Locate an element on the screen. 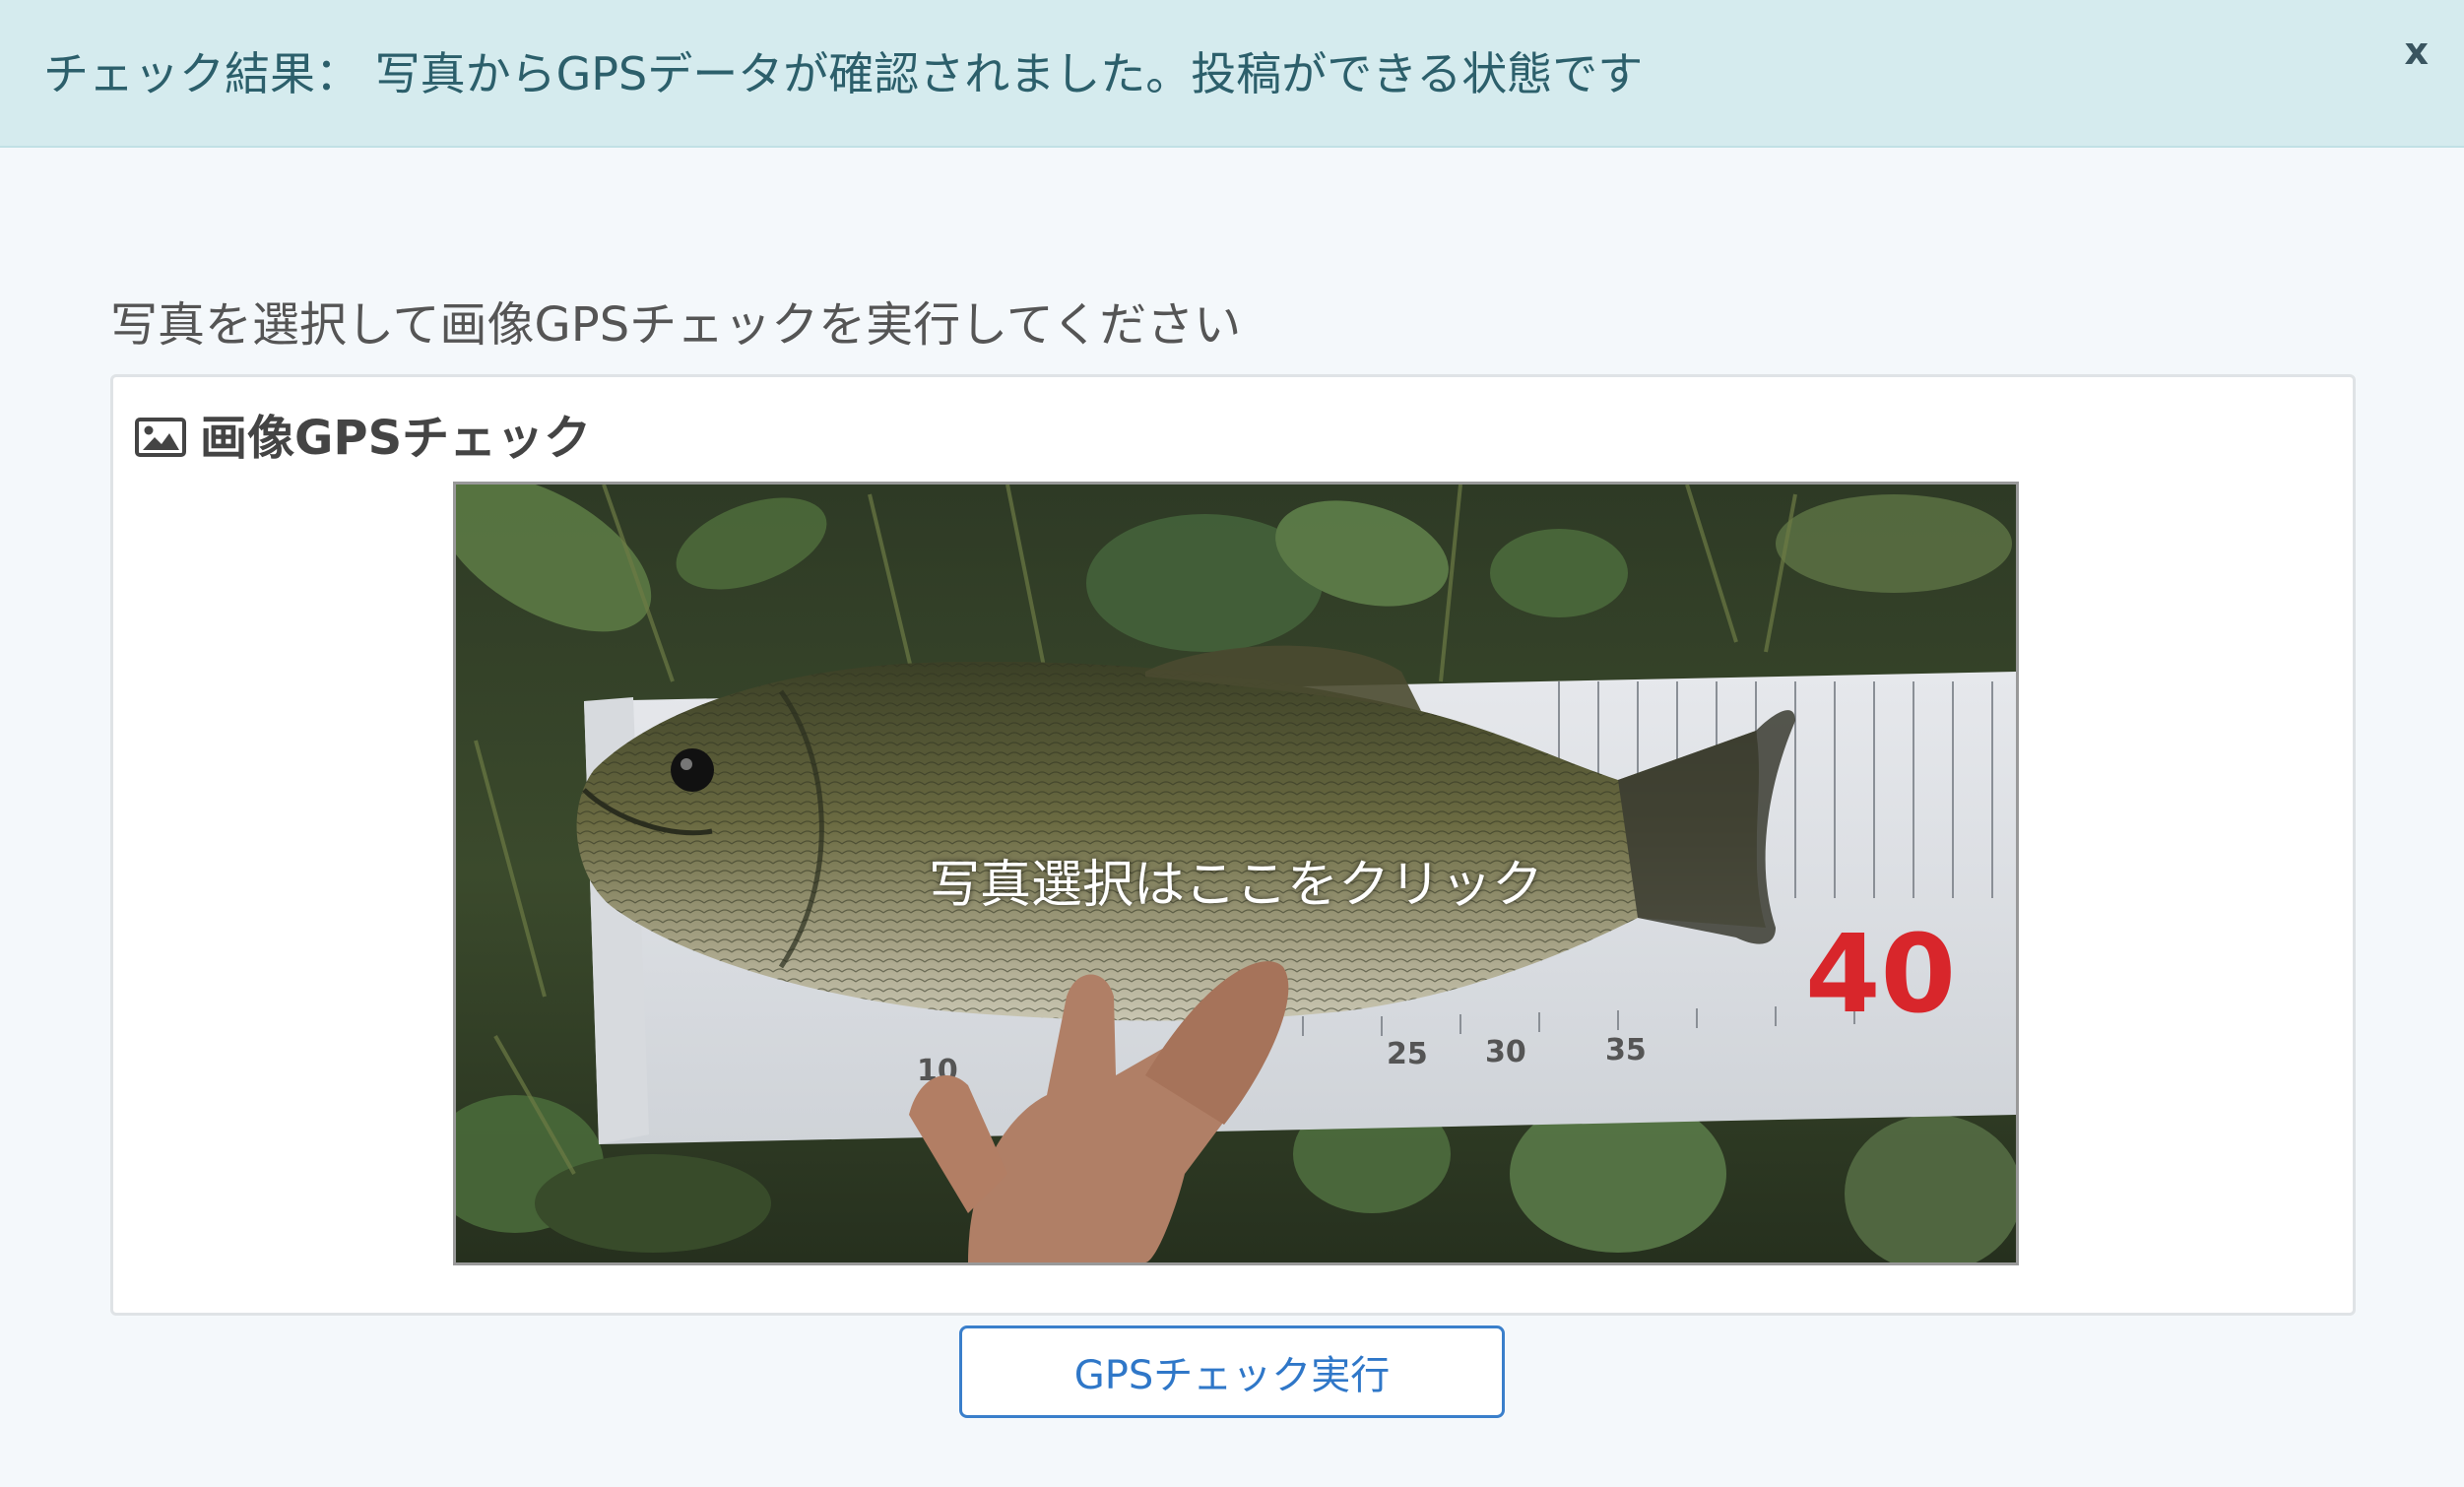 This screenshot has height=1487, width=2464. panel-title-text: 画像GPSチェック is located at coordinates (396, 438).